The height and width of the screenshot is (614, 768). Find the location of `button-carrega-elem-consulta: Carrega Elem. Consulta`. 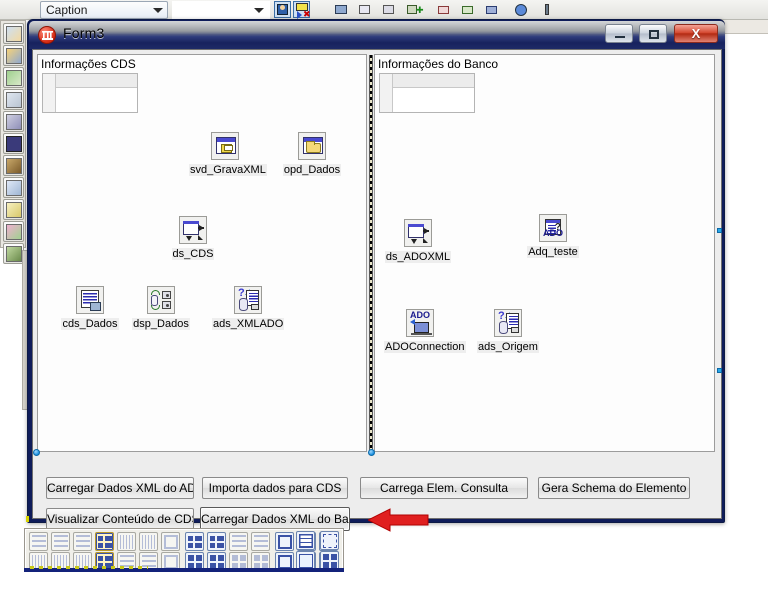

button-carrega-elem-consulta: Carrega Elem. Consulta is located at coordinates (444, 488).